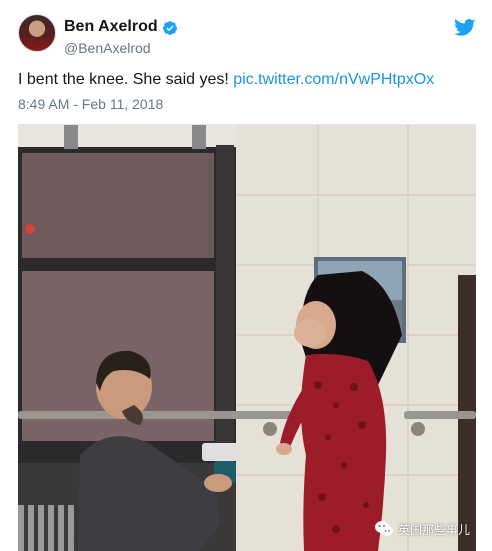 The image size is (492, 551). Describe the element at coordinates (434, 529) in the screenshot. I see `watermark-text: 英国那些事儿` at that location.